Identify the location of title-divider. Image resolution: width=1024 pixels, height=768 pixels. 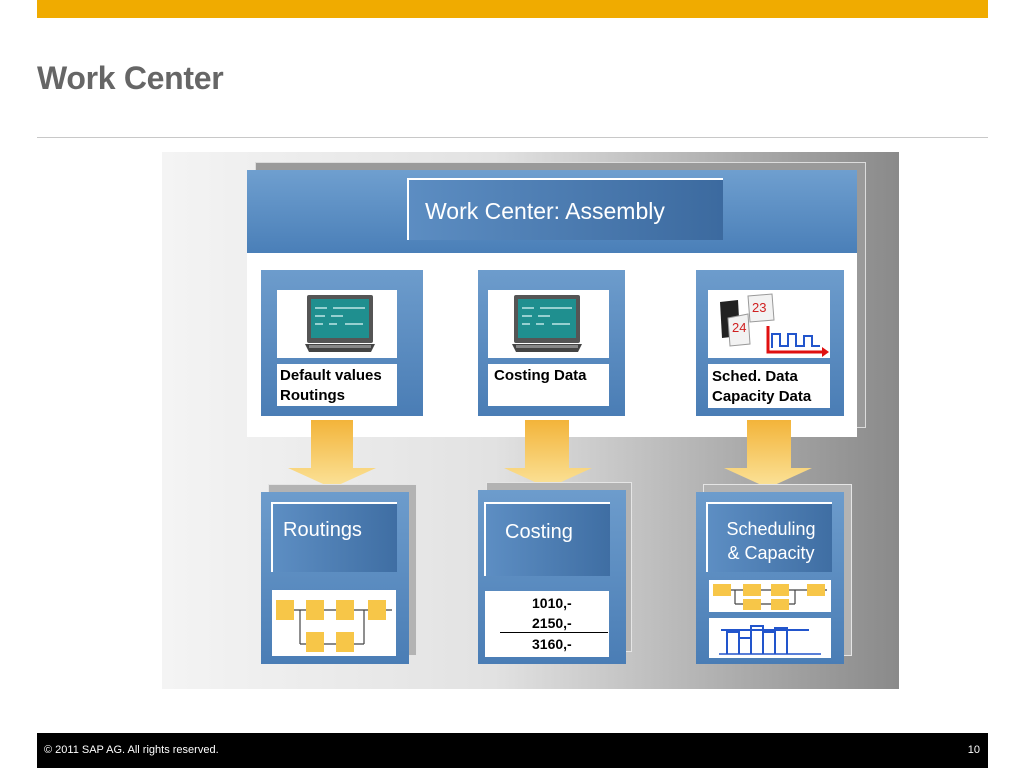
(512, 137).